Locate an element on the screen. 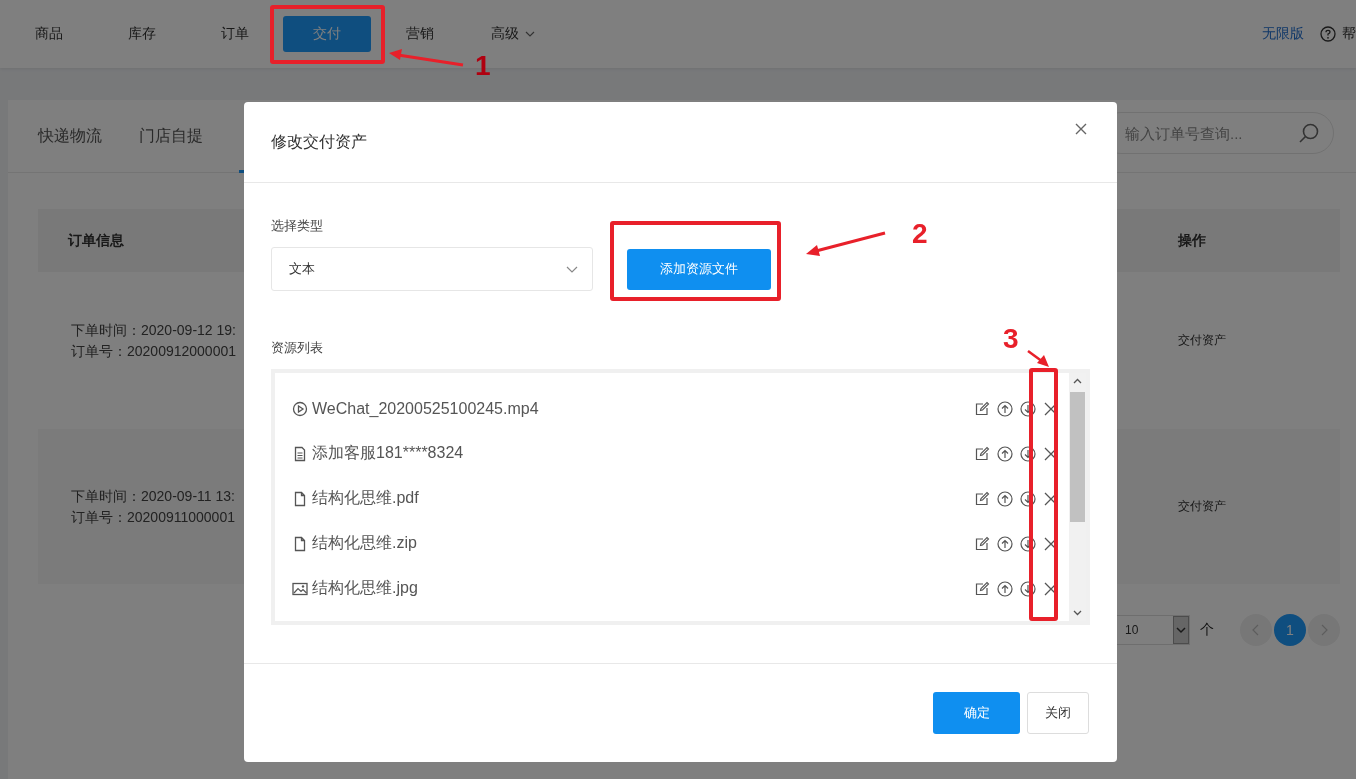  column-header: 订单信息 is located at coordinates (96, 240).